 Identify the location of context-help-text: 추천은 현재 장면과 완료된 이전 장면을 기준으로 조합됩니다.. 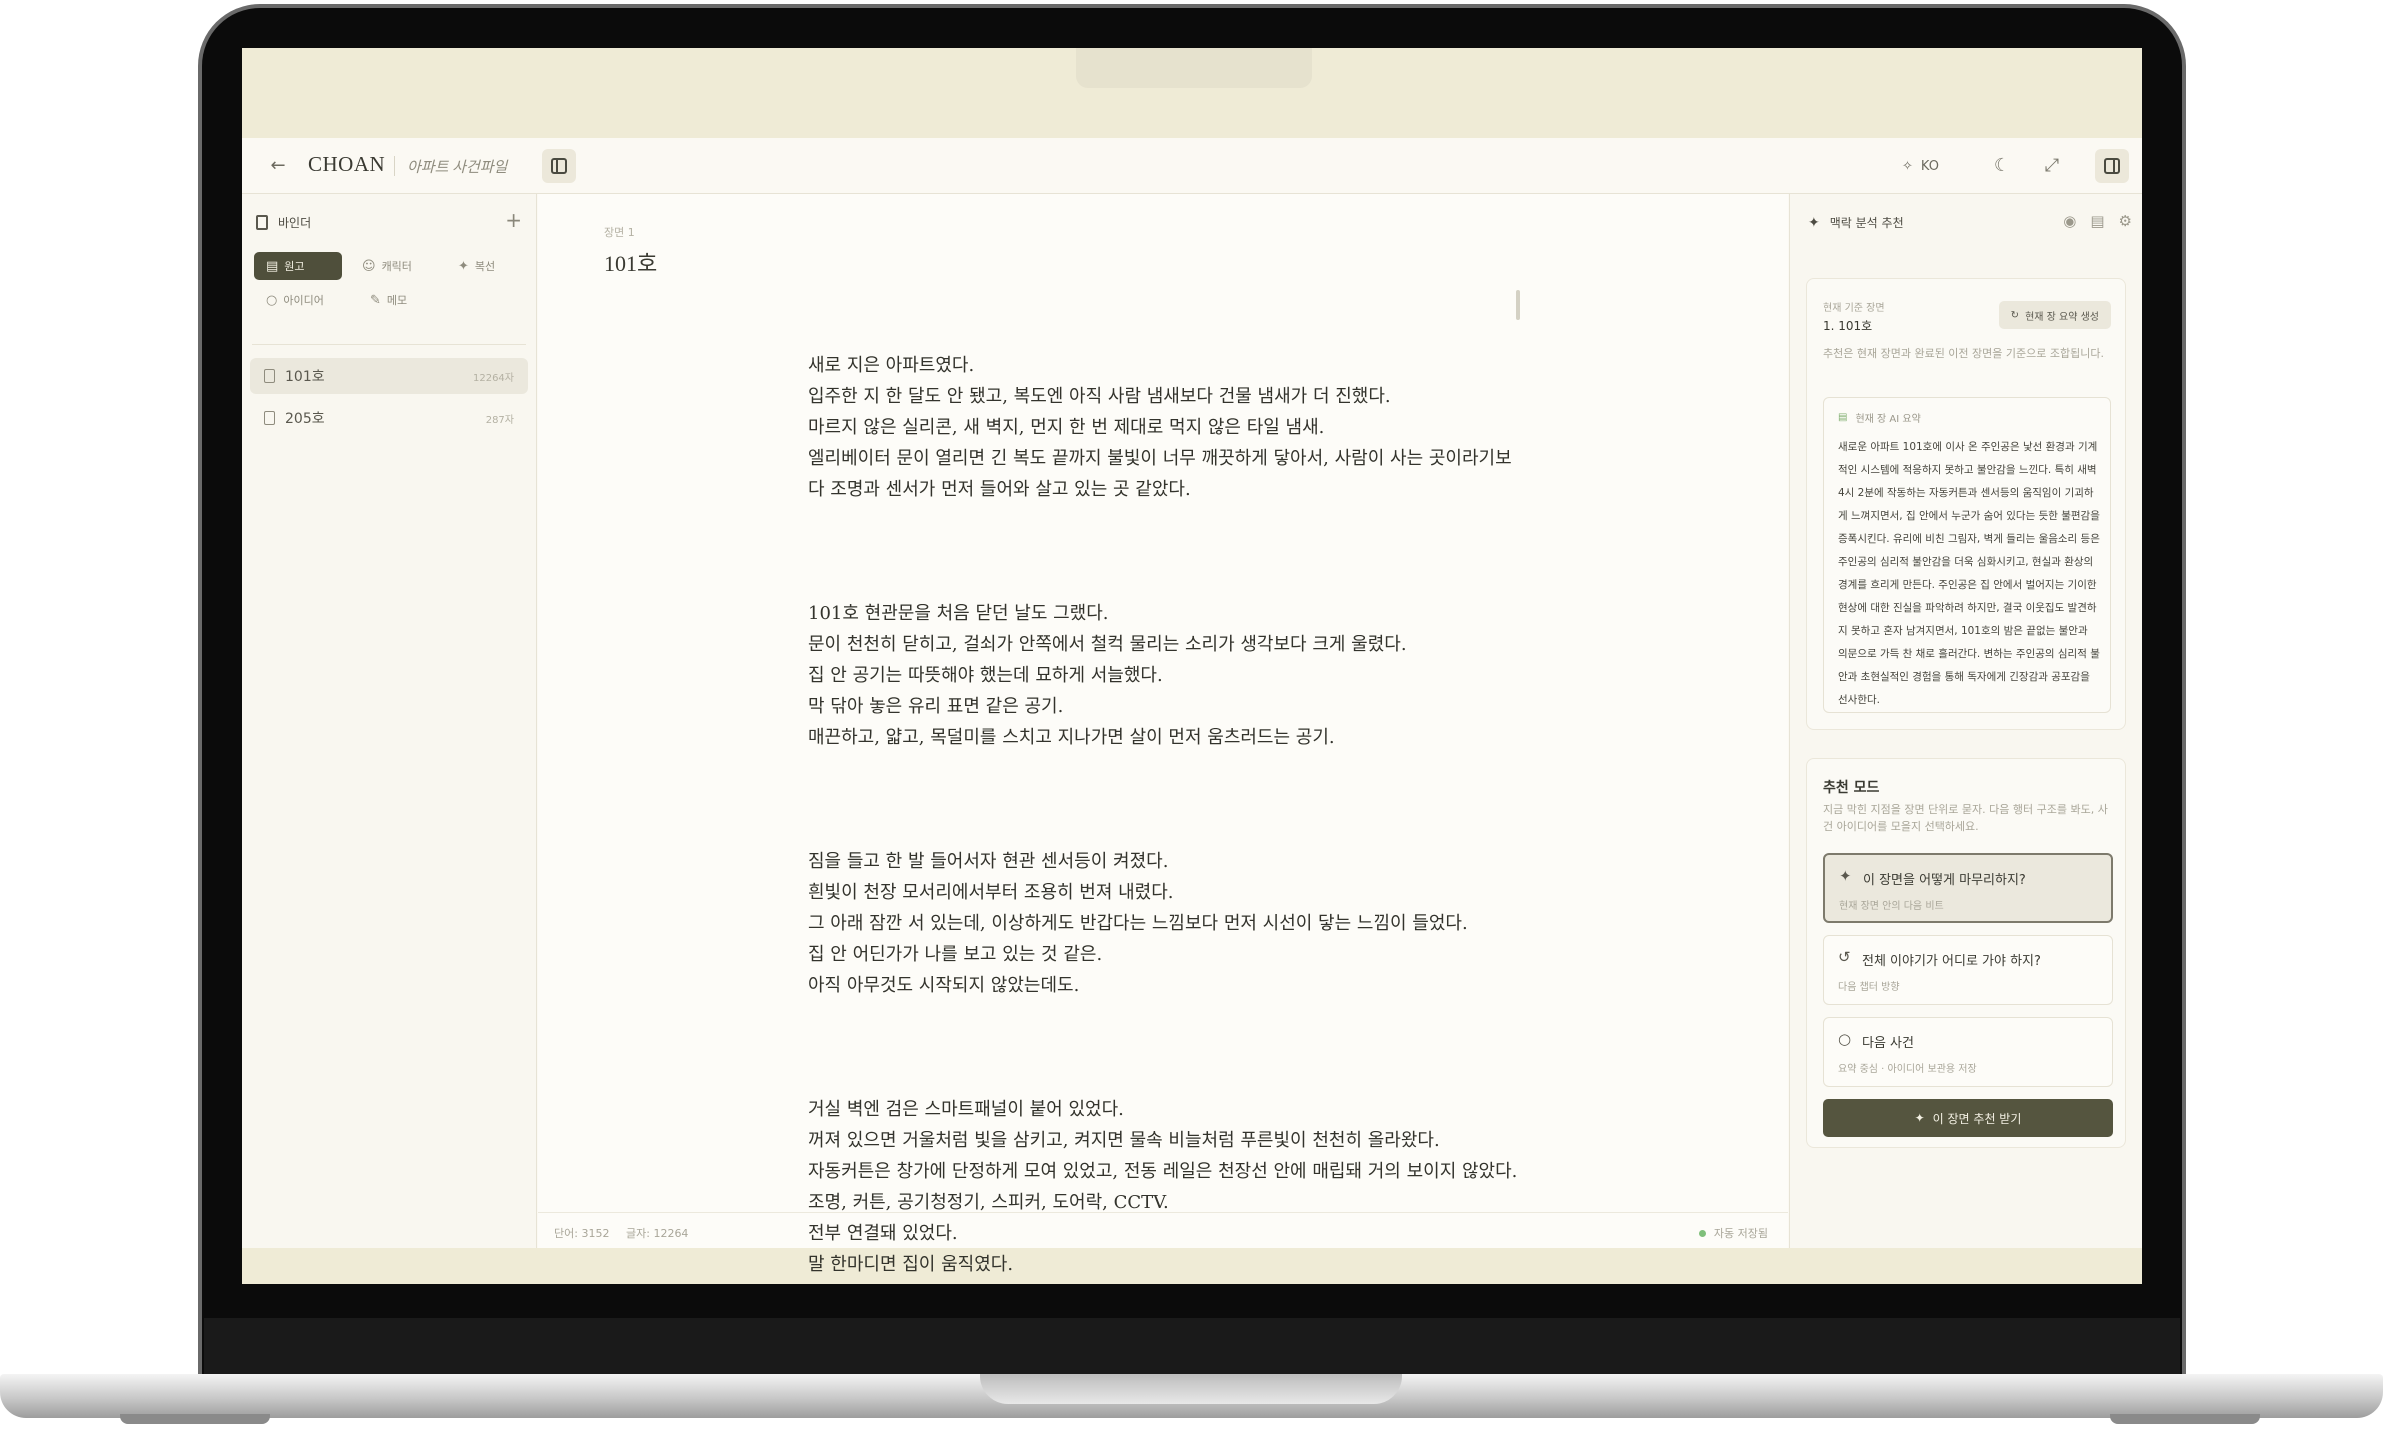
(1963, 353).